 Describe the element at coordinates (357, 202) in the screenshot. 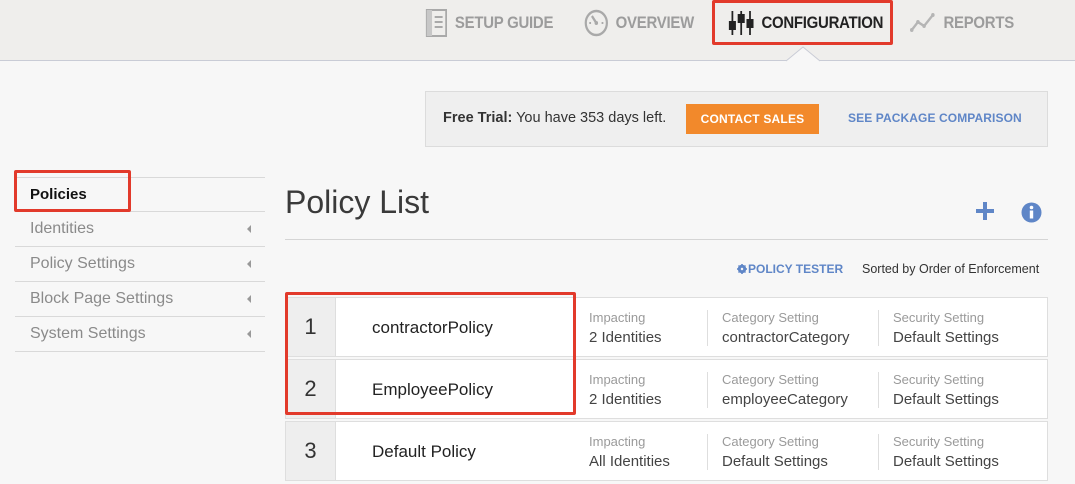

I see `page-title: Policy List` at that location.